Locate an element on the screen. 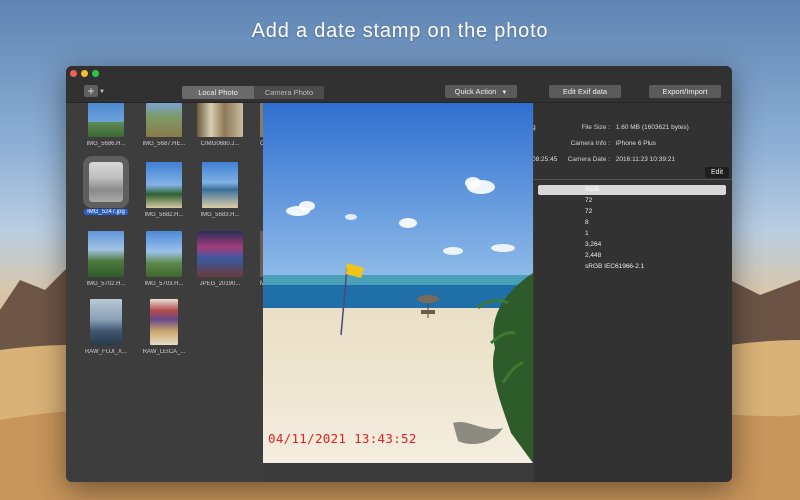 The width and height of the screenshot is (800, 500). file-name: IMG_5247.jpg is located at coordinates (106, 212).